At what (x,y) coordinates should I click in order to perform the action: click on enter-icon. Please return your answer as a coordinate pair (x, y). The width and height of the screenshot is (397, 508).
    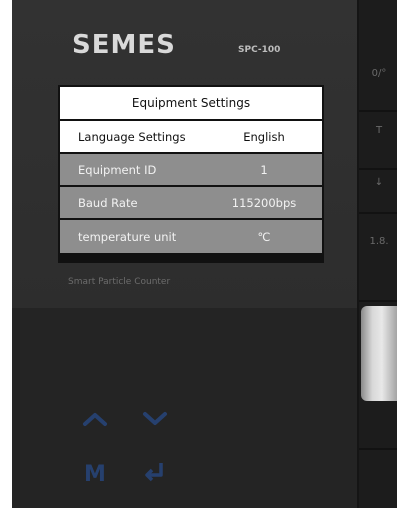
    Looking at the image, I should click on (154, 472).